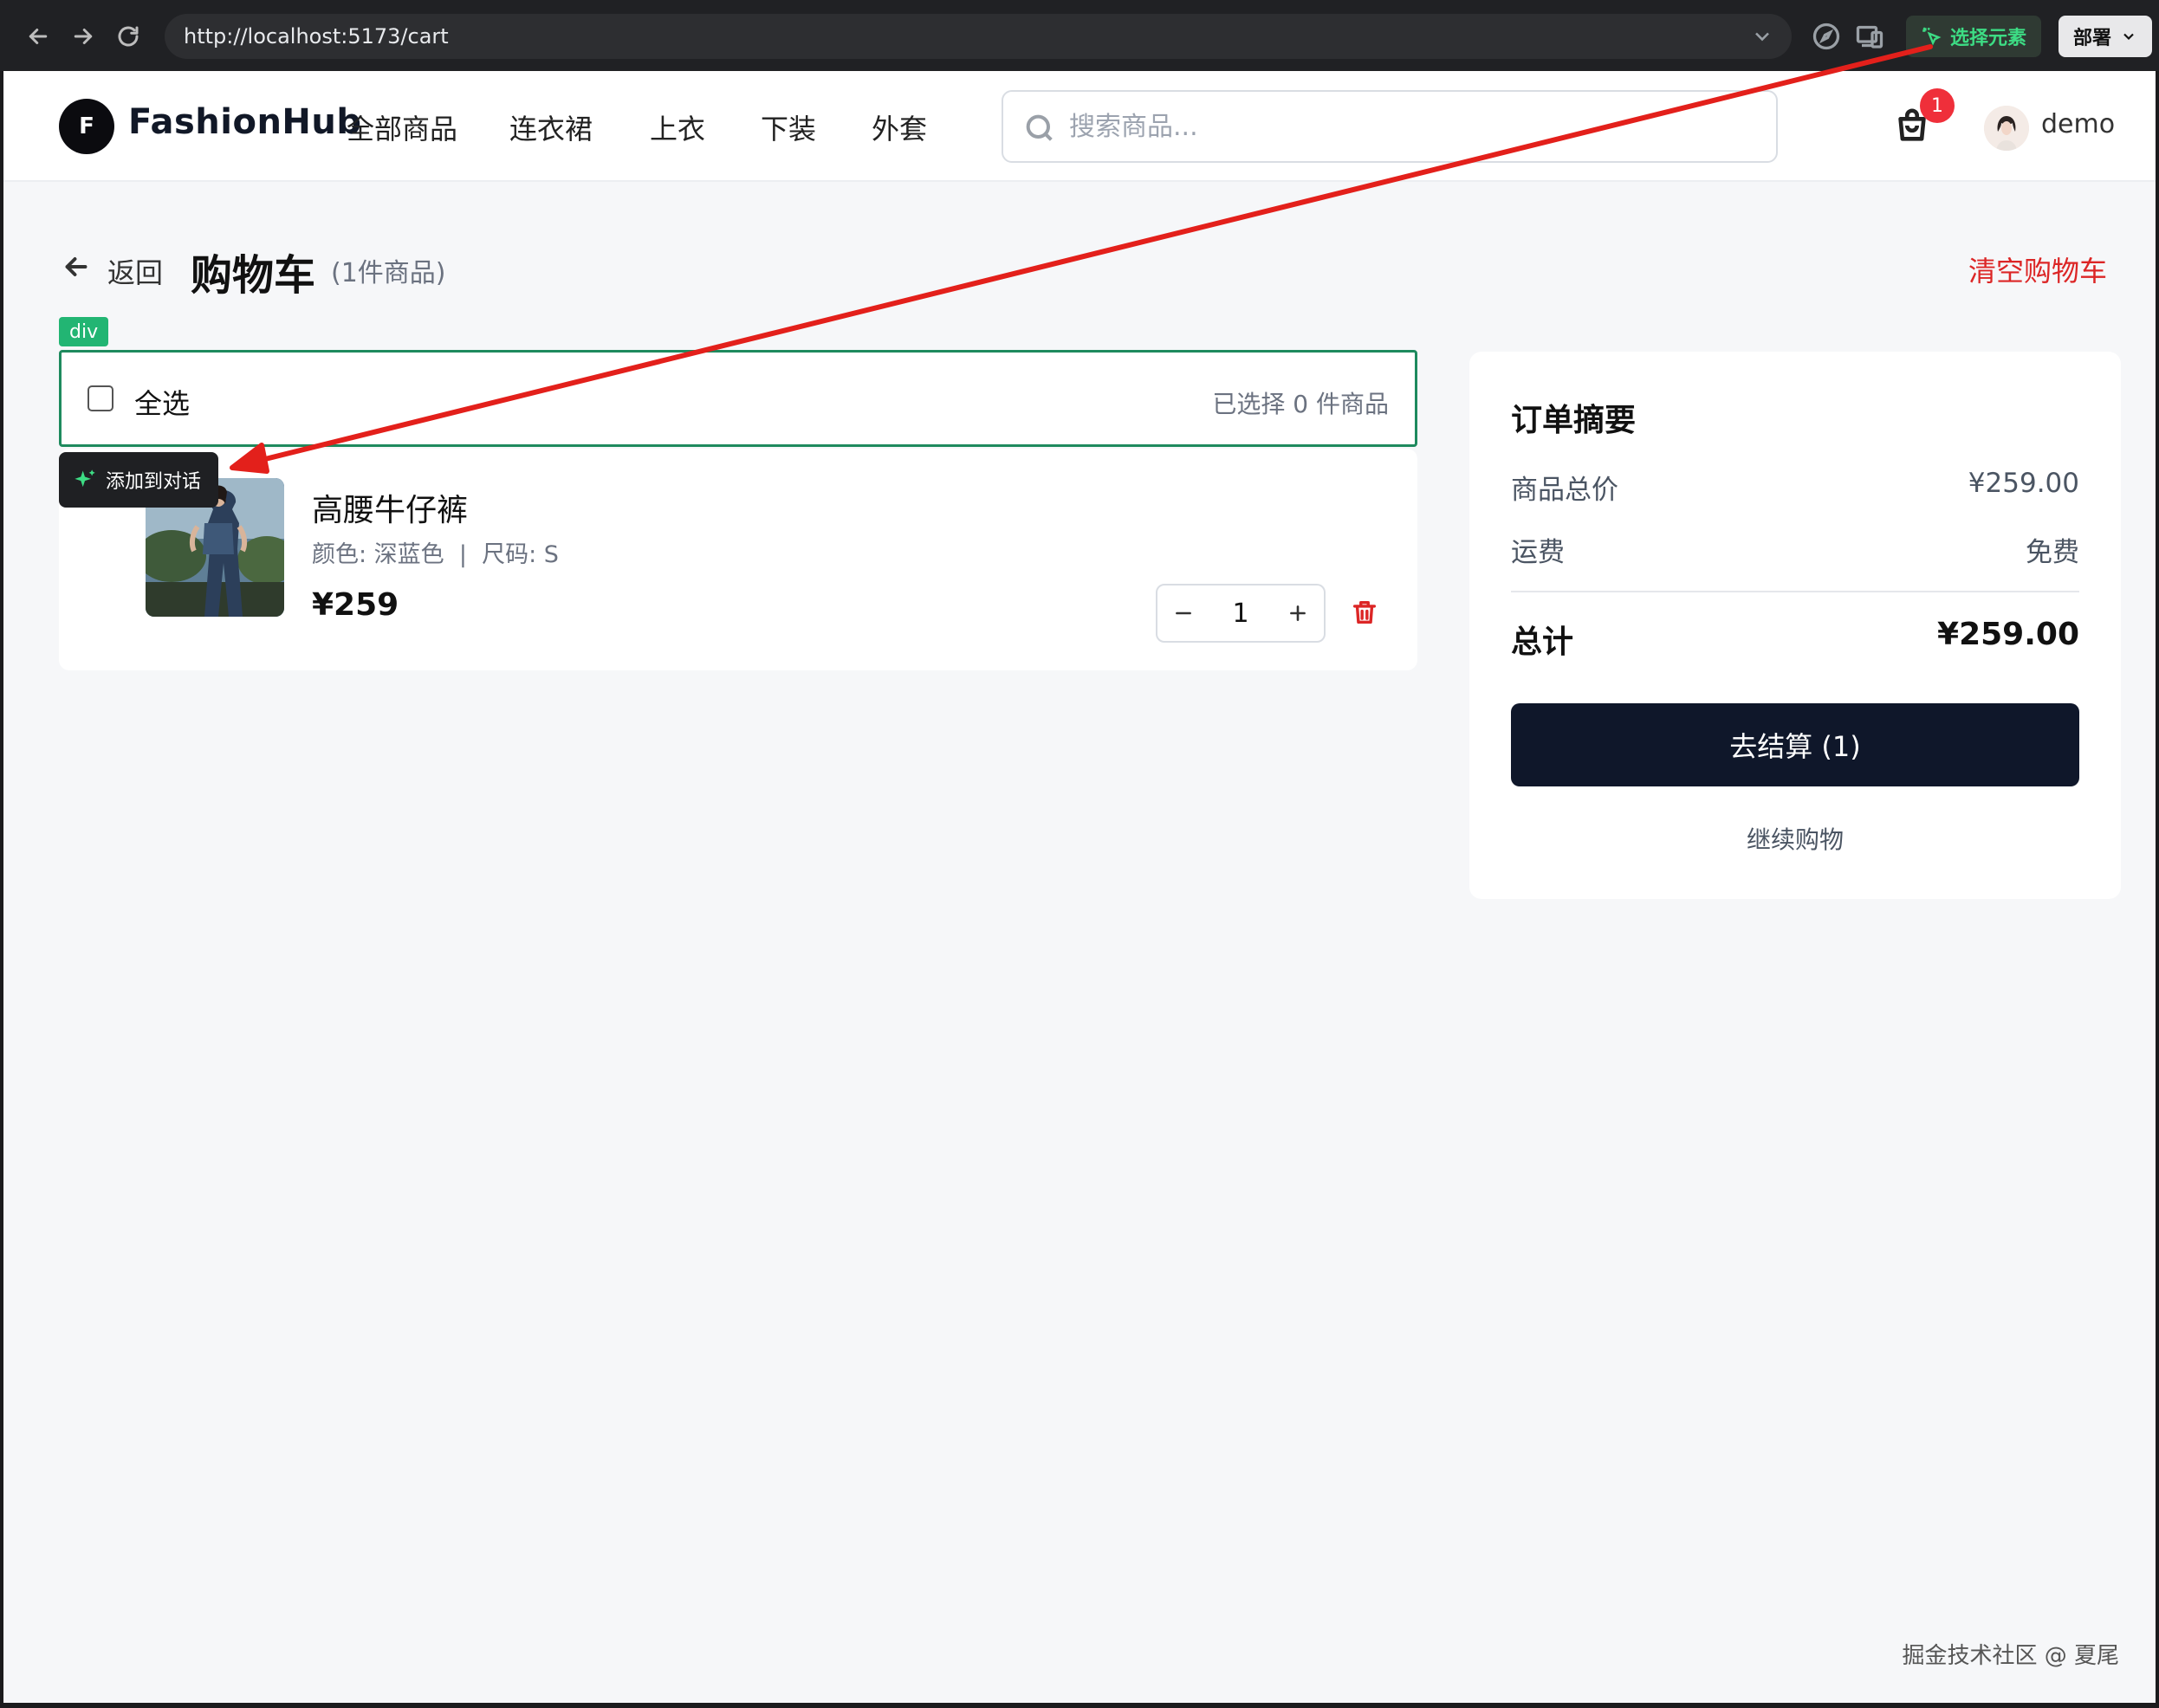 The image size is (2159, 1708). I want to click on select-element-button: 选择元素, so click(1973, 36).